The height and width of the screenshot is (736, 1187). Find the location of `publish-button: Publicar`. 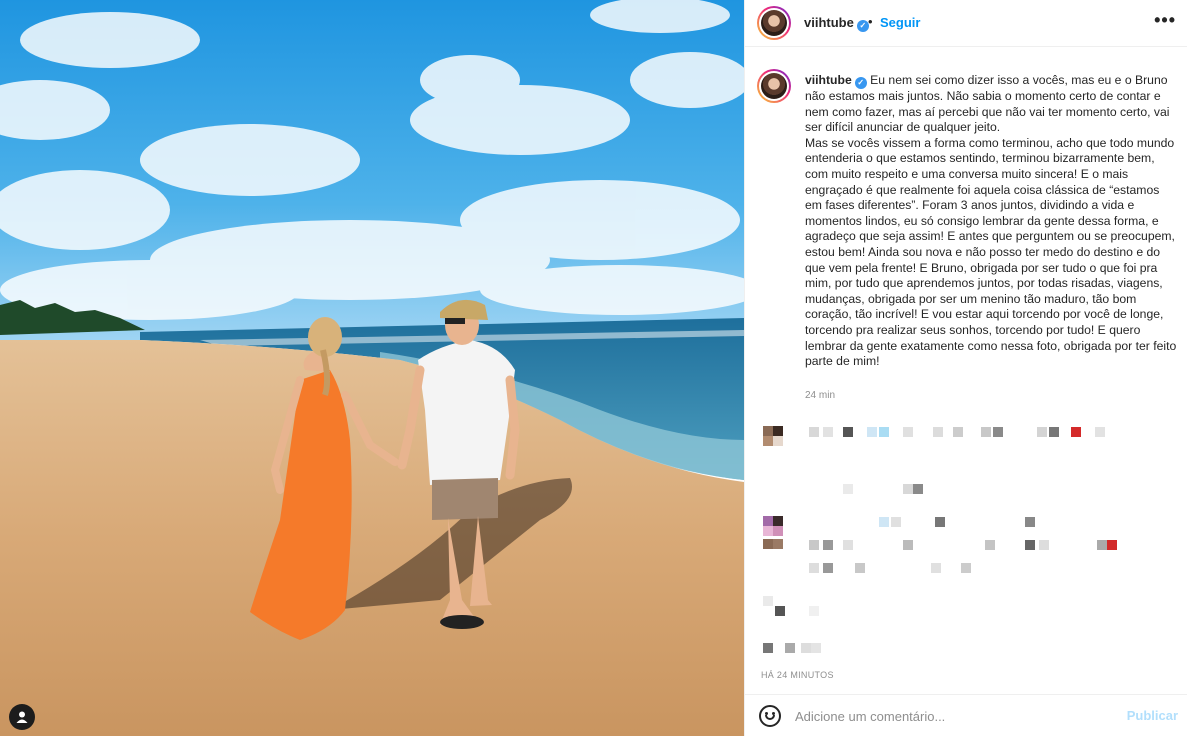

publish-button: Publicar is located at coordinates (1152, 715).